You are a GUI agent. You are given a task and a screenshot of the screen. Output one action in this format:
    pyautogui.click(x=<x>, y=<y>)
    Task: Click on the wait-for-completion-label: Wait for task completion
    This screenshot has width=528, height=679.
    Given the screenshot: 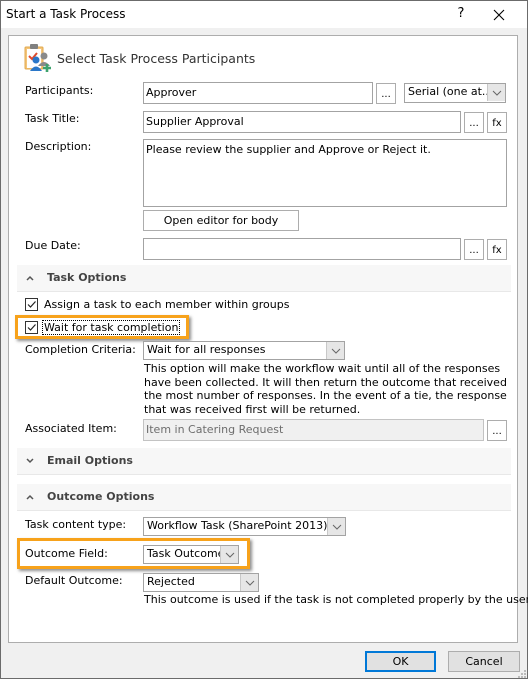 What is the action you would take?
    pyautogui.click(x=111, y=327)
    